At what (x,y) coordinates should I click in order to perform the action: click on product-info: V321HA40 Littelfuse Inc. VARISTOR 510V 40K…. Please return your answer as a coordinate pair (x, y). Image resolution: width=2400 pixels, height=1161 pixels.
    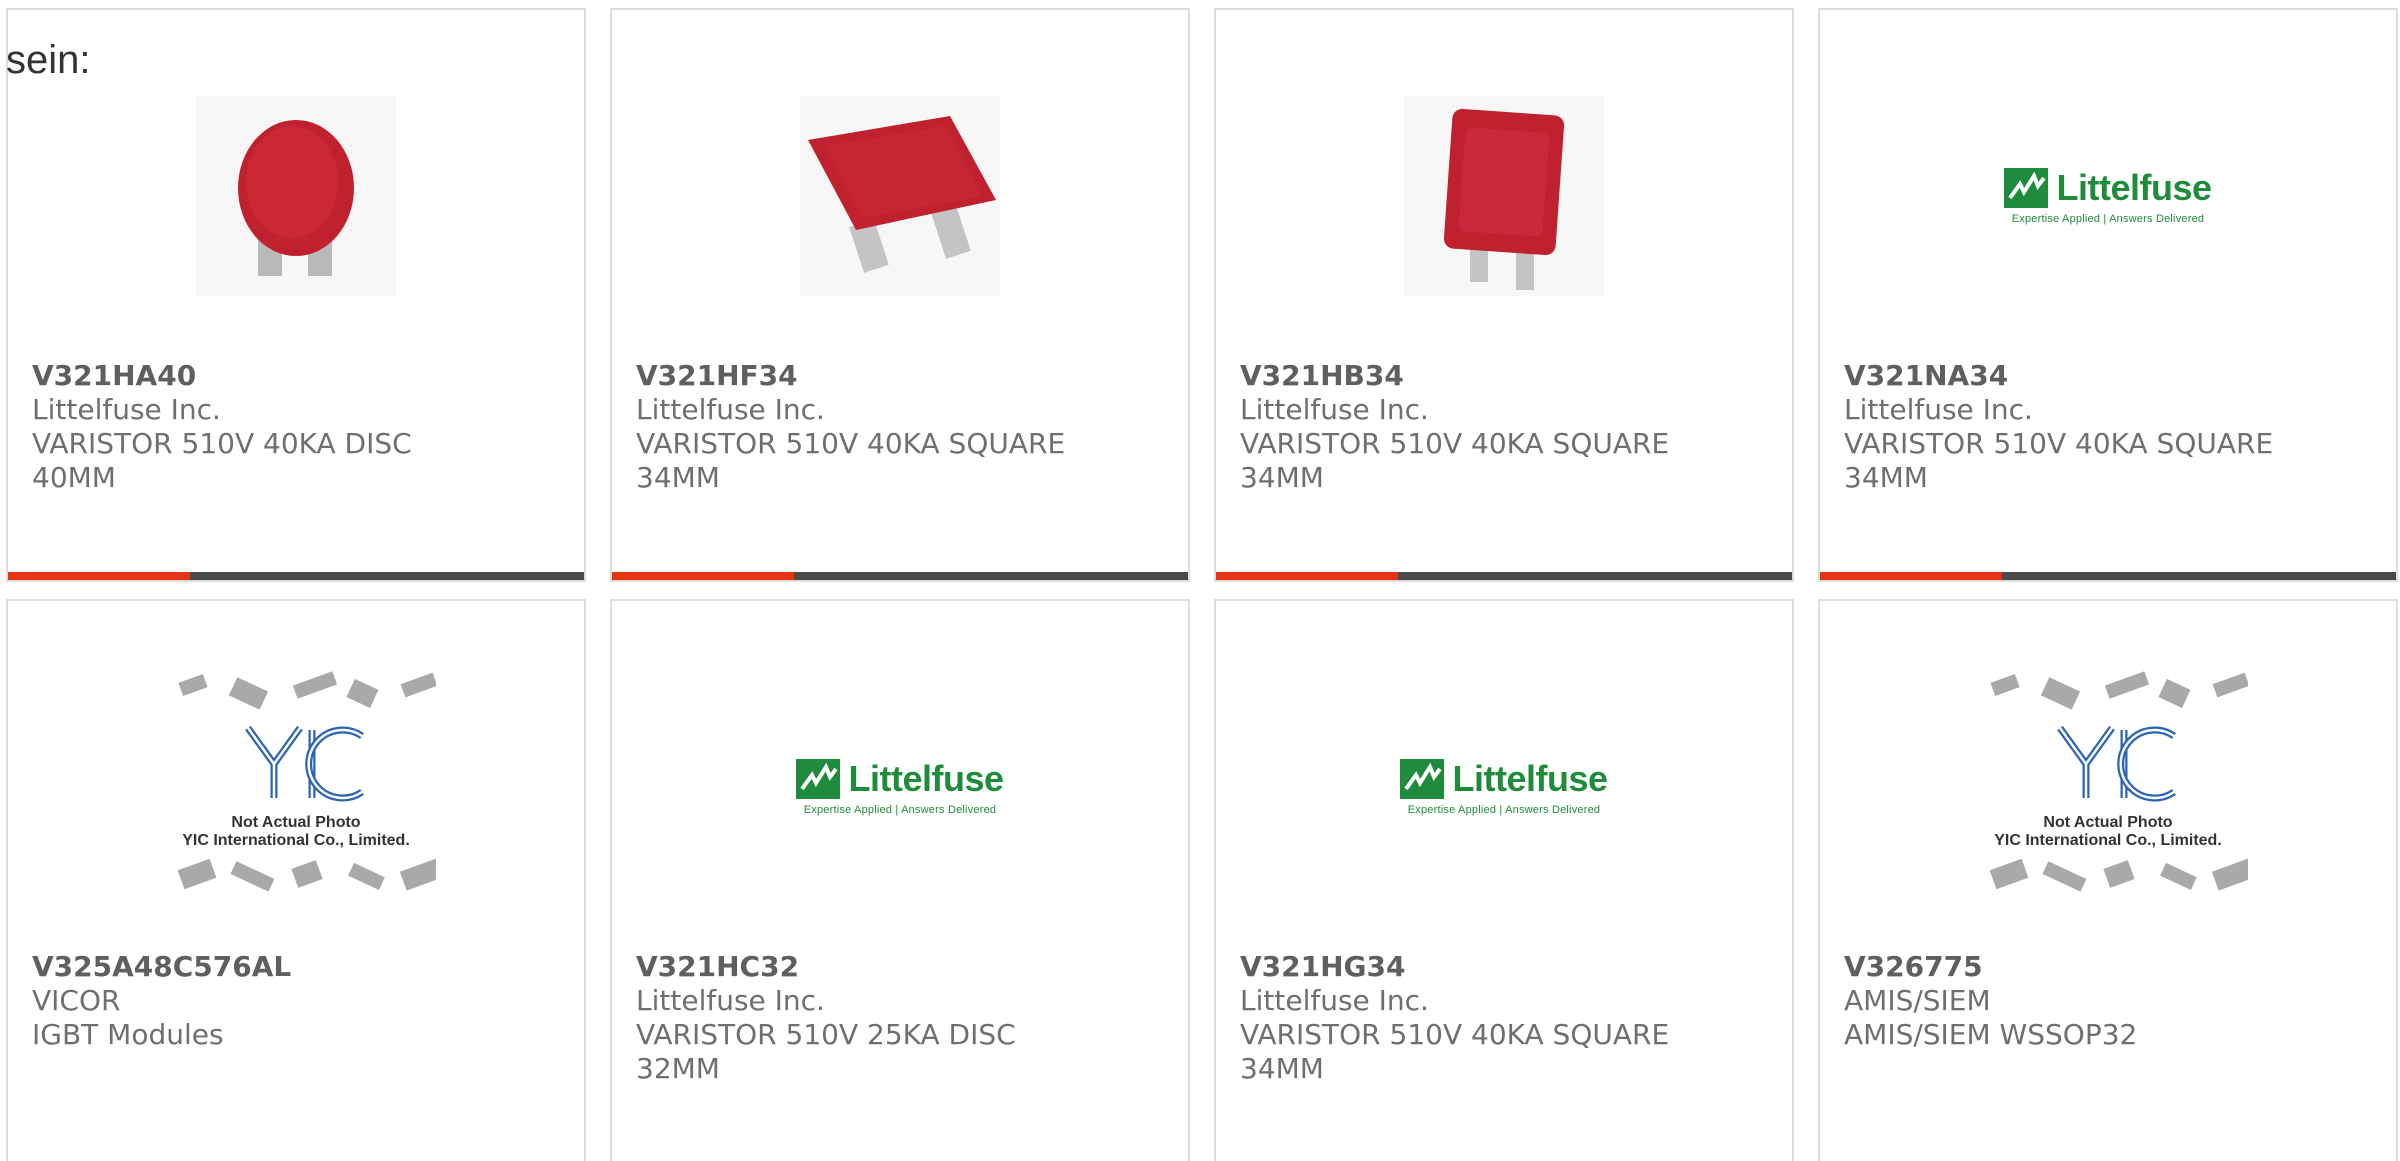
    Looking at the image, I should click on (296, 427).